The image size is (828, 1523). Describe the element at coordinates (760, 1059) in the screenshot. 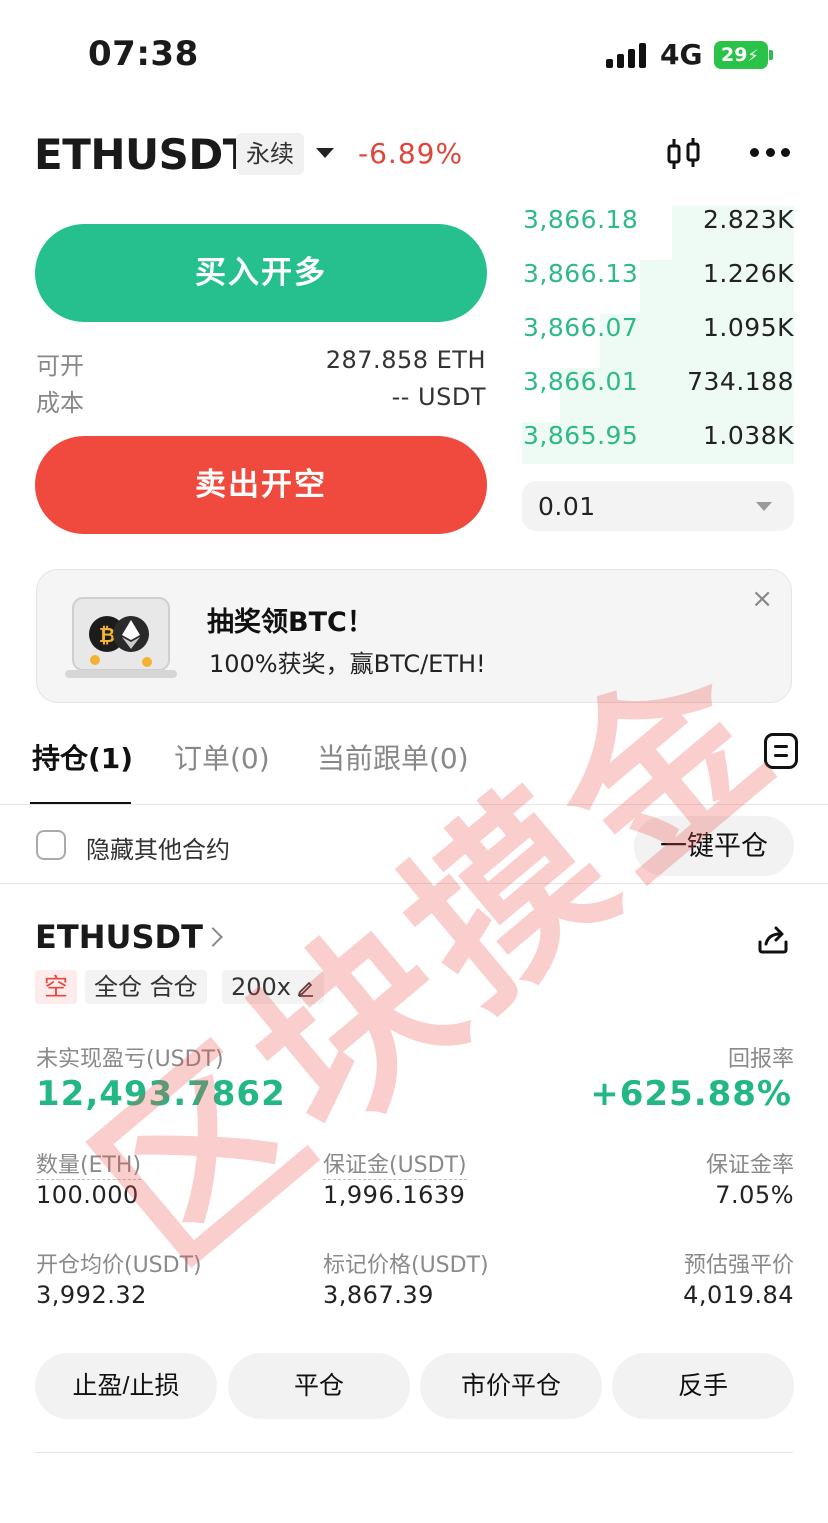

I see `roe-label: 回报率` at that location.